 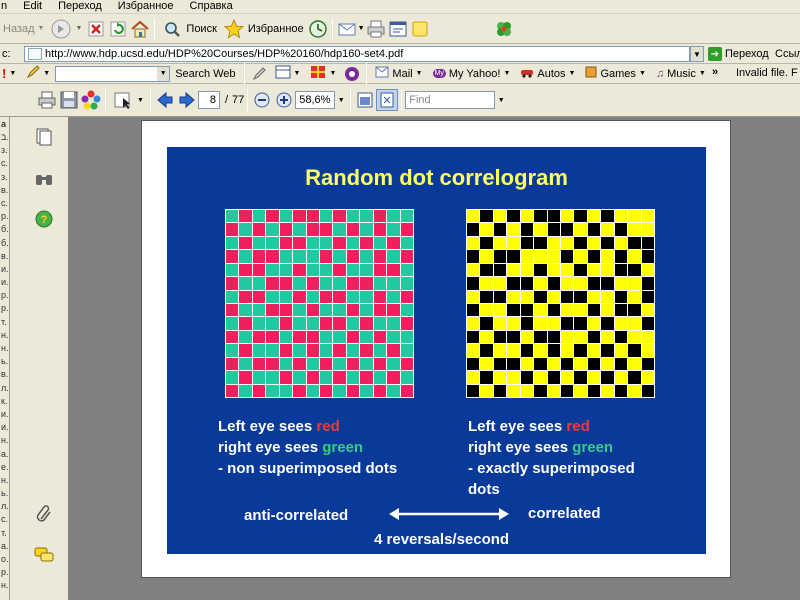 What do you see at coordinates (284, 100) in the screenshot?
I see `zoom-in-icon` at bounding box center [284, 100].